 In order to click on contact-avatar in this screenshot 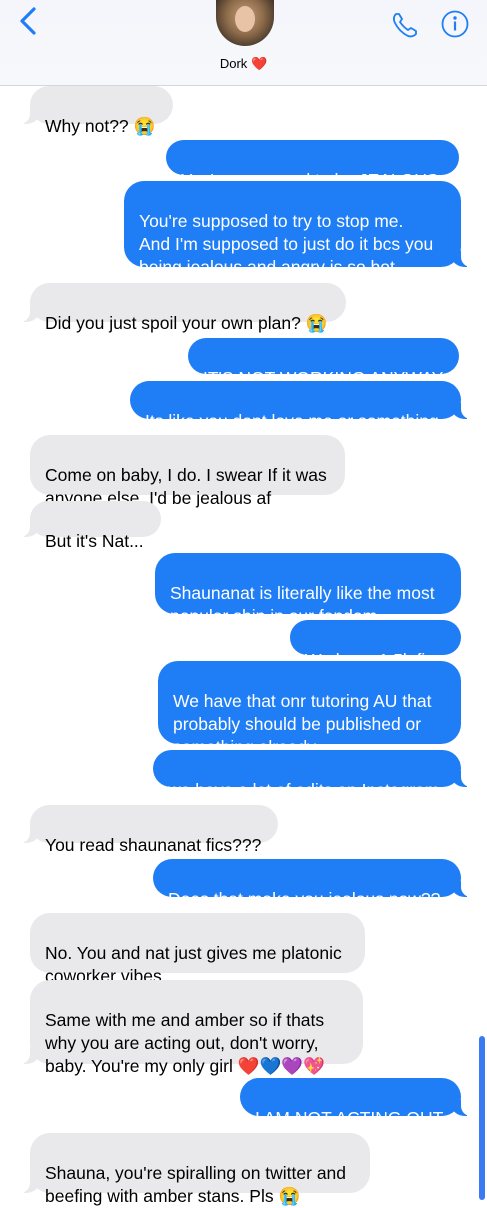, I will do `click(245, 23)`.